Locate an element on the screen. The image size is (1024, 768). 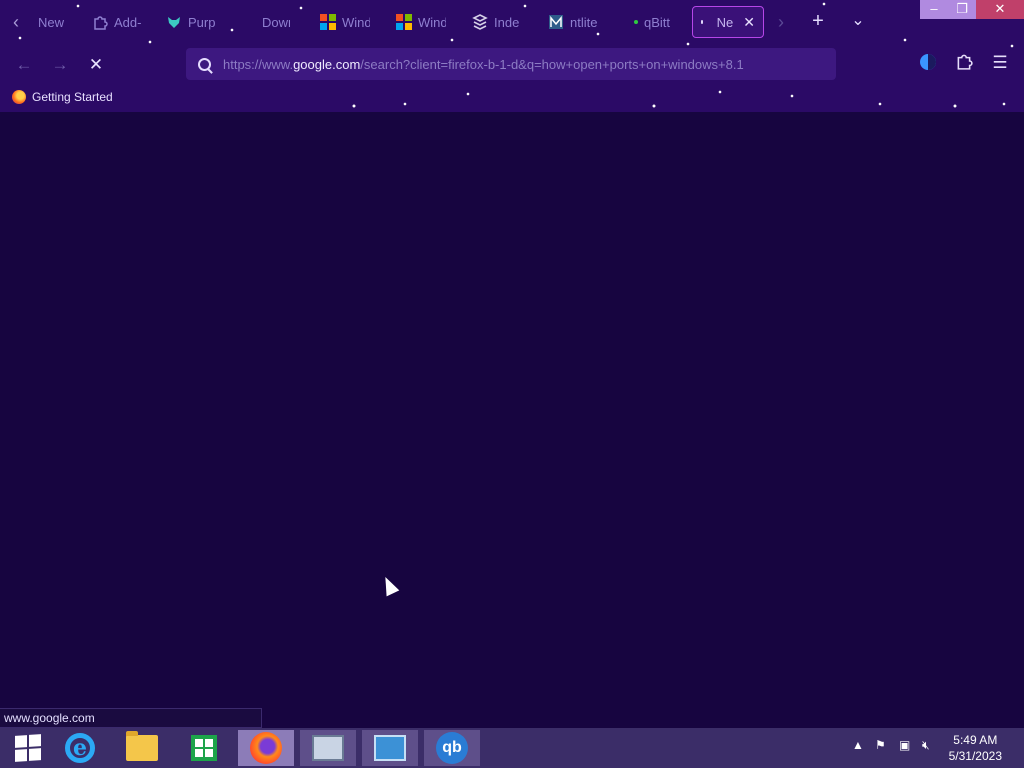
list-all-tabs-button: ⌄ is located at coordinates (858, 22).